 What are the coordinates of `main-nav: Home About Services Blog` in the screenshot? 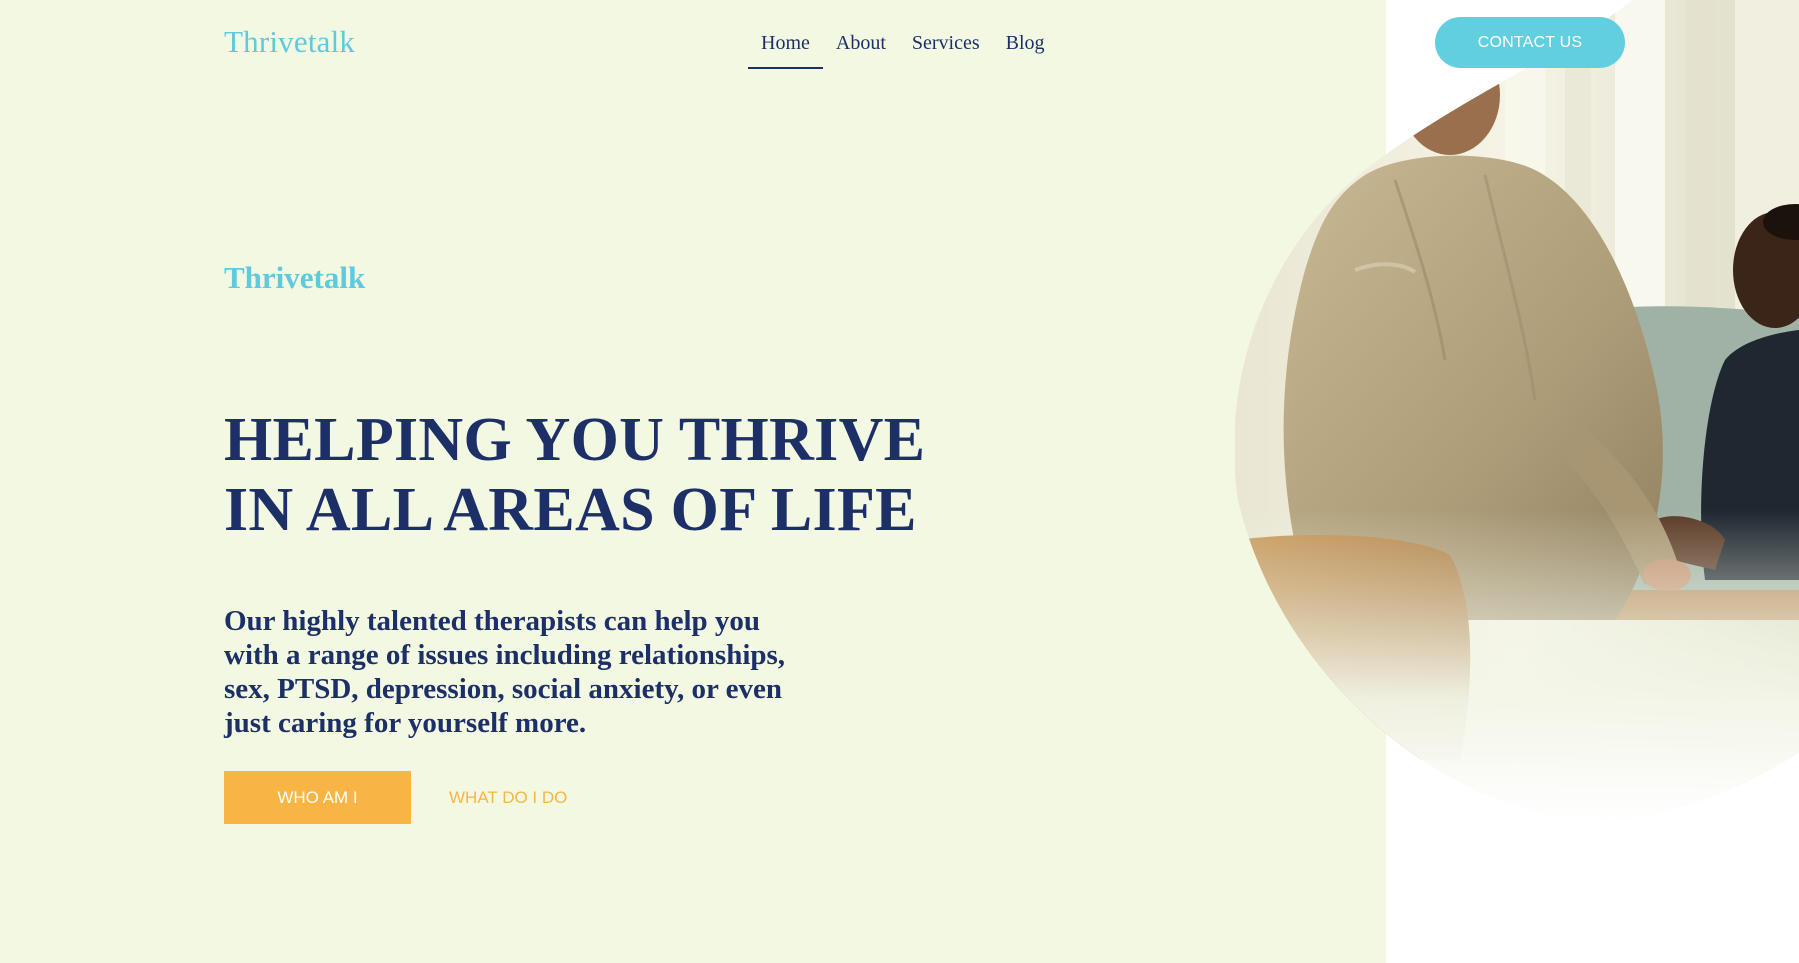 It's located at (903, 43).